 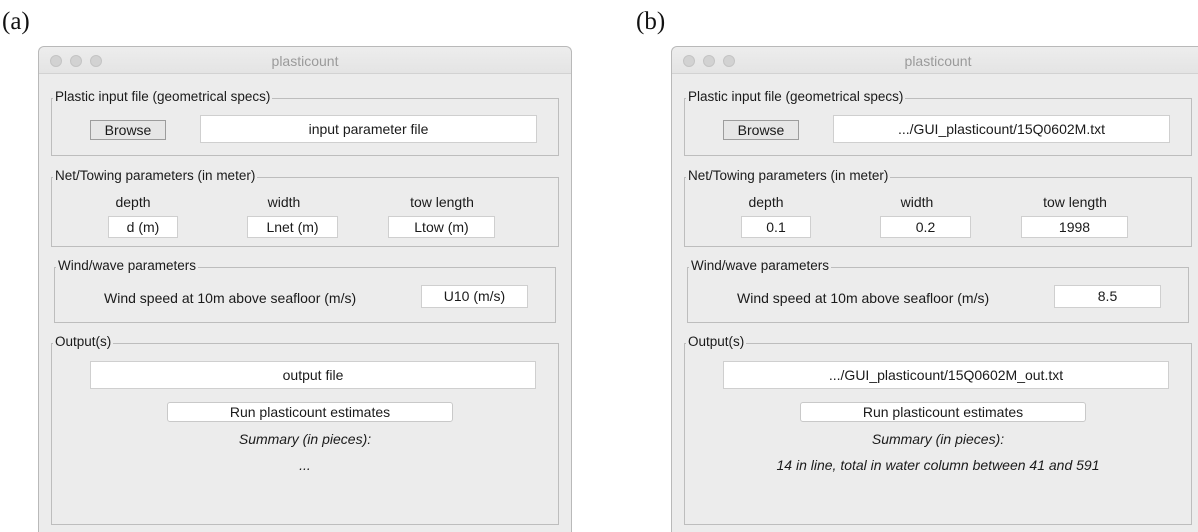 I want to click on tow-length-input: 1998, so click(x=1074, y=227).